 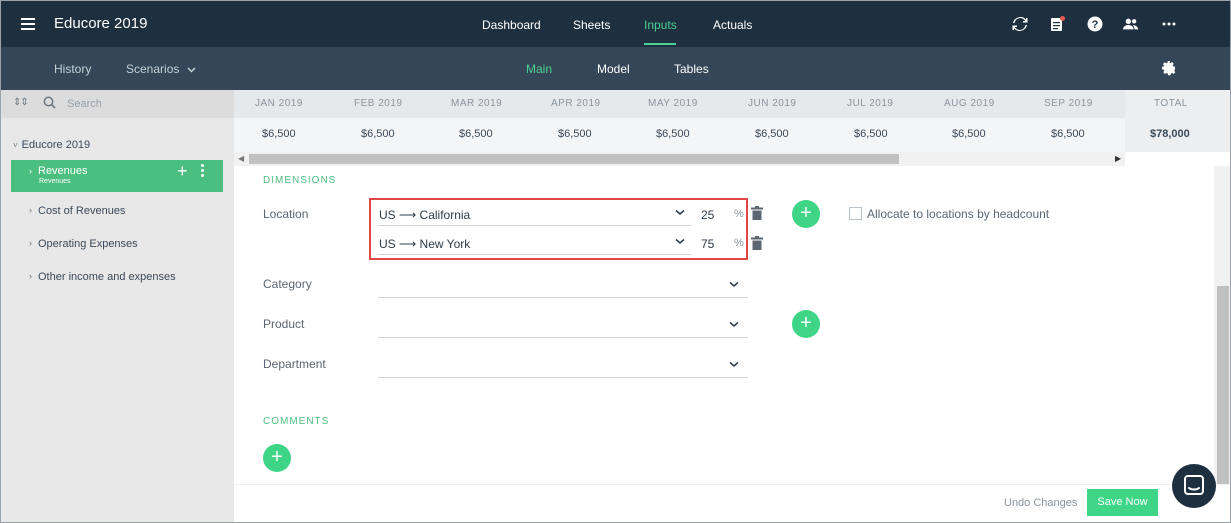 What do you see at coordinates (534, 213) in the screenshot?
I see `location-select: US ⟶ California` at bounding box center [534, 213].